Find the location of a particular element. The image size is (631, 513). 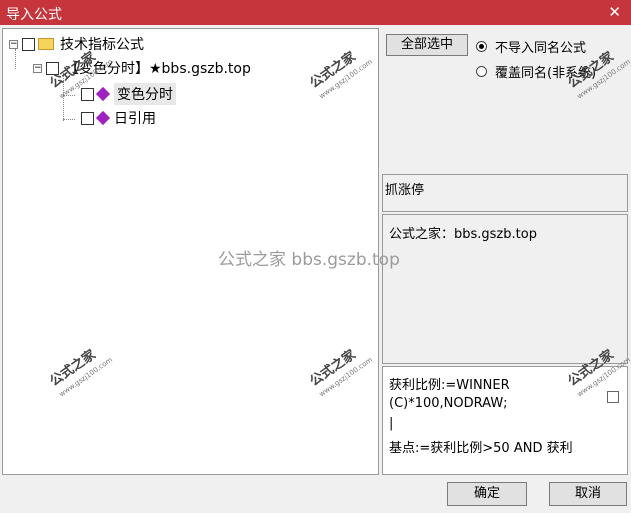

tree-node-root: − 技术指标公式 is located at coordinates (76, 44).